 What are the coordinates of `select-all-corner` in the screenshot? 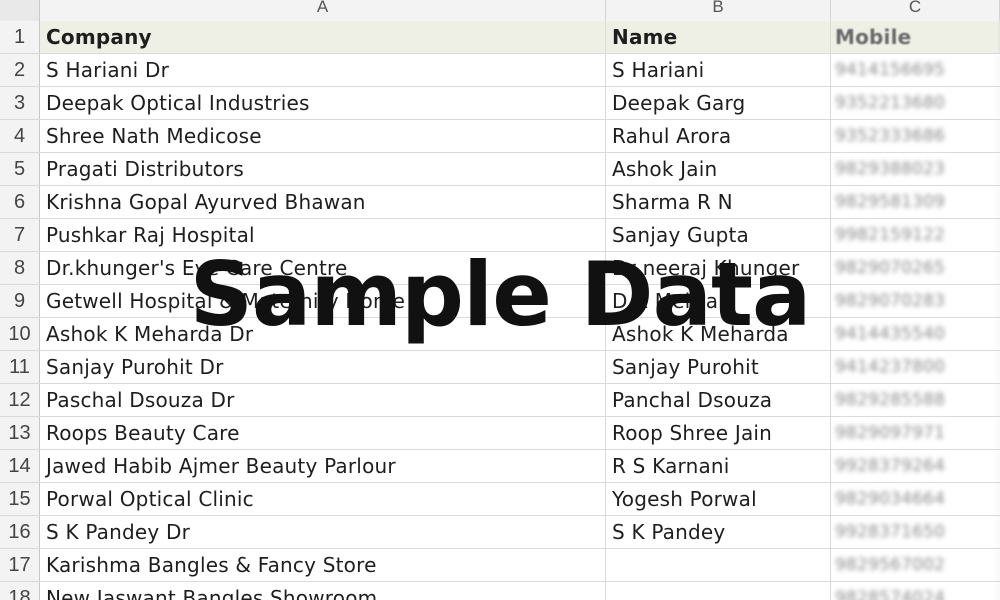 It's located at (20, 10).